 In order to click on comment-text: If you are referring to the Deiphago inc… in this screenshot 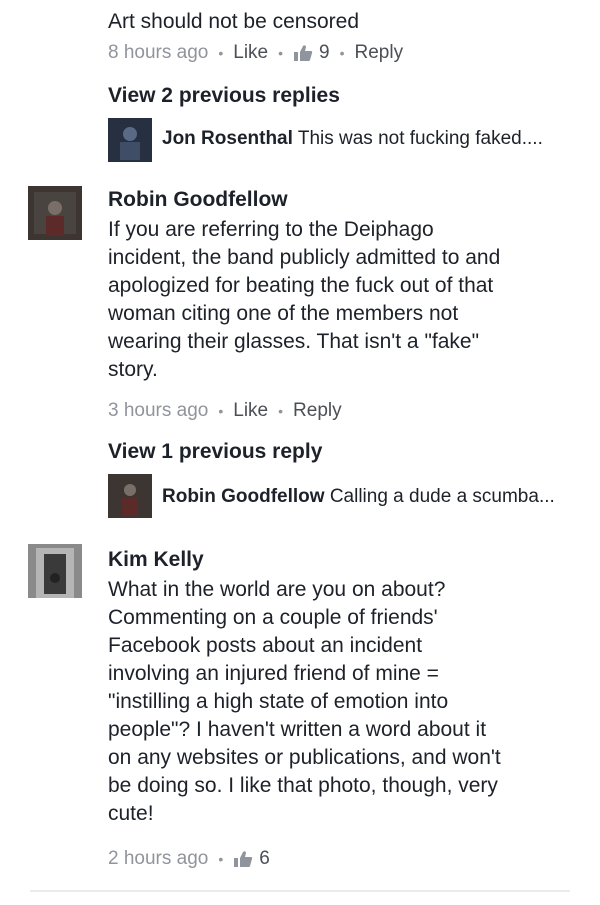, I will do `click(343, 300)`.